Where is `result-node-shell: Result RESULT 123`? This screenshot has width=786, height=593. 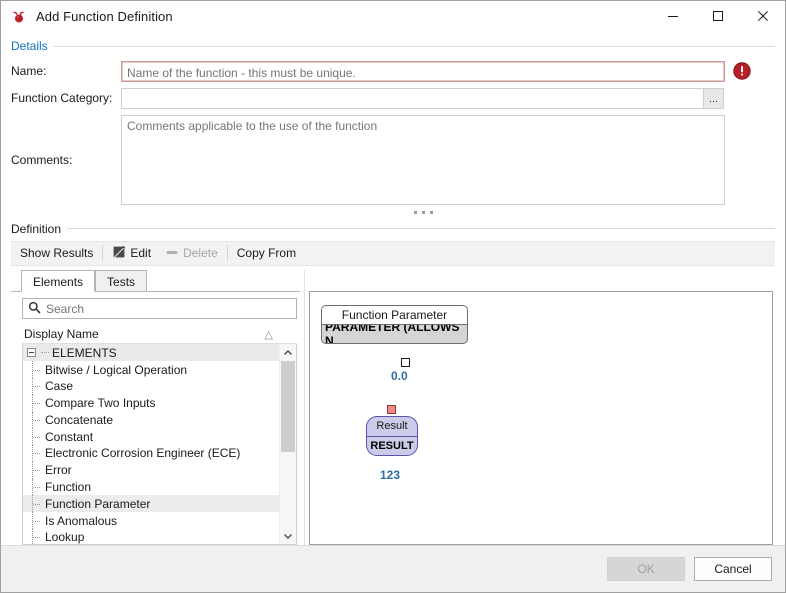
result-node-shell: Result RESULT 123 is located at coordinates (392, 443).